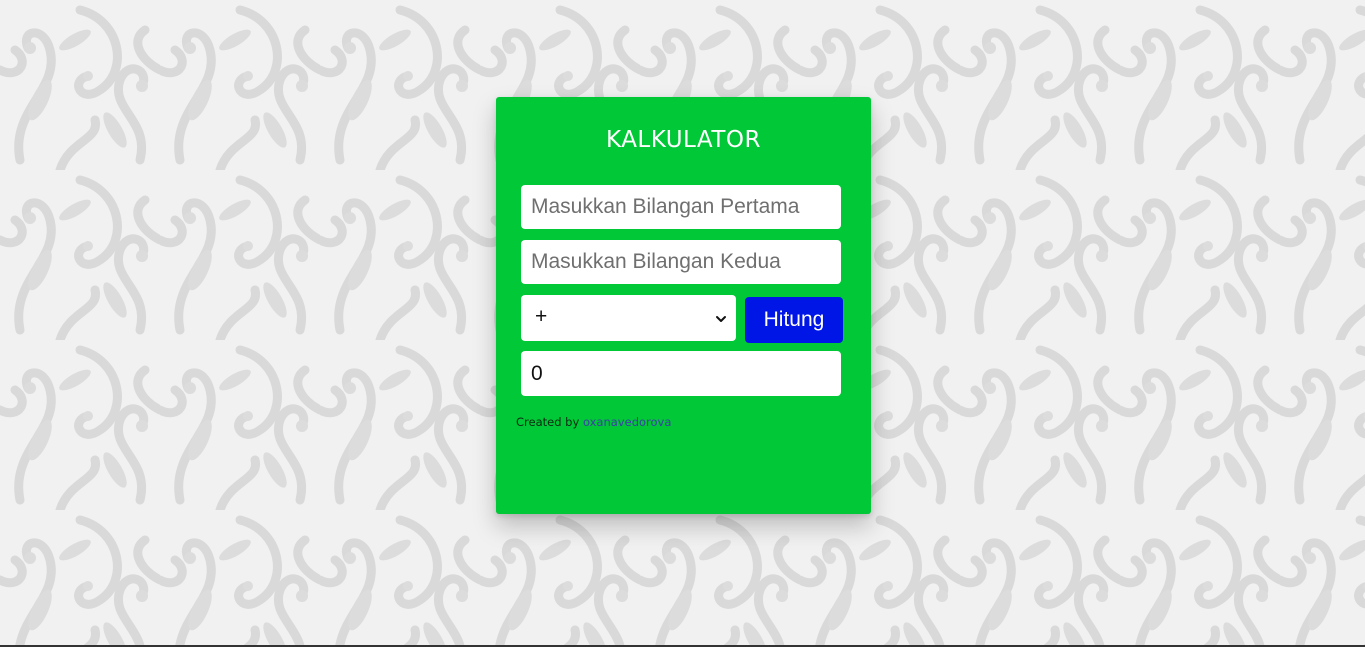 The height and width of the screenshot is (647, 1365). I want to click on result-field: 0, so click(681, 373).